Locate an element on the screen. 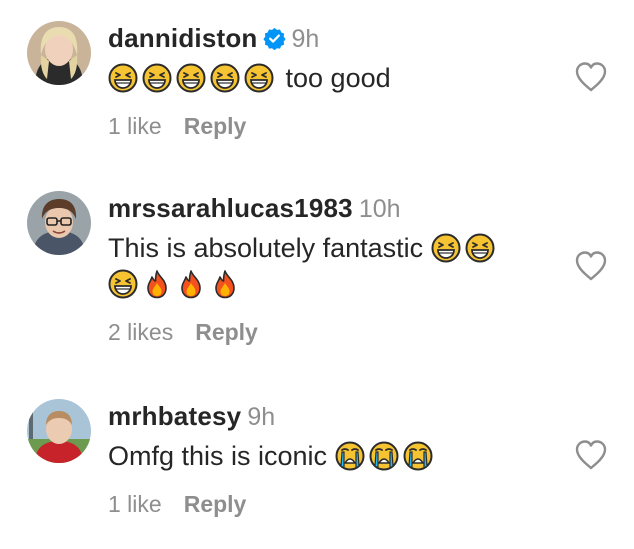 The width and height of the screenshot is (634, 549). comment-username: dannidiston is located at coordinates (183, 38).